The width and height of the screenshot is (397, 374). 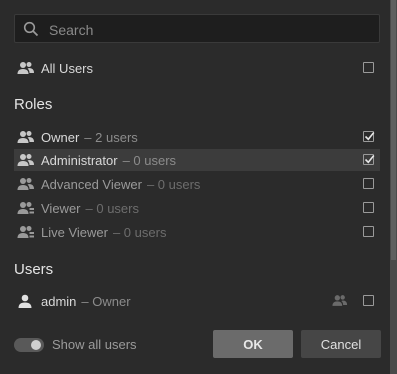 I want to click on scrollbar, so click(x=393, y=187).